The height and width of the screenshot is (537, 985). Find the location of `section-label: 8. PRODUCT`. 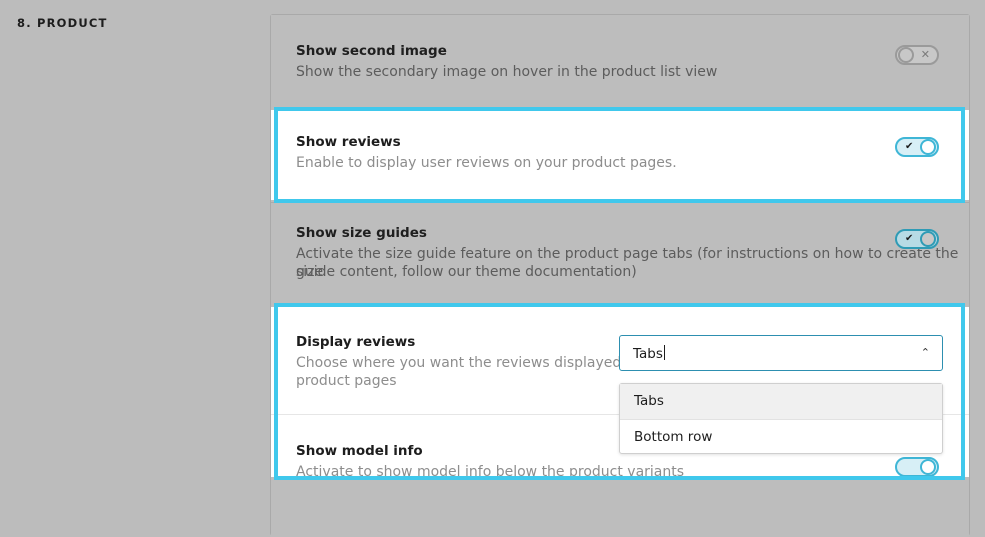

section-label: 8. PRODUCT is located at coordinates (62, 23).